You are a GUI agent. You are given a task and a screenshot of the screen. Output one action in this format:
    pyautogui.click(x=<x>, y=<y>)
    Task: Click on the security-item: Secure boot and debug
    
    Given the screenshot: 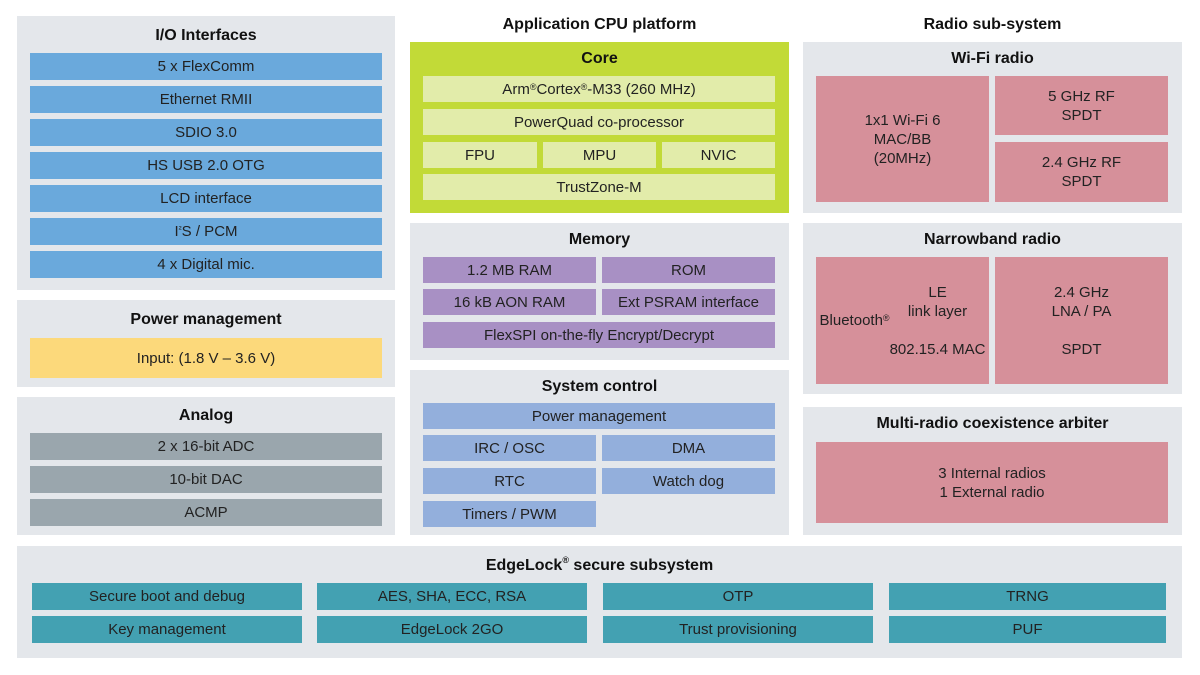 What is the action you would take?
    pyautogui.click(x=167, y=596)
    